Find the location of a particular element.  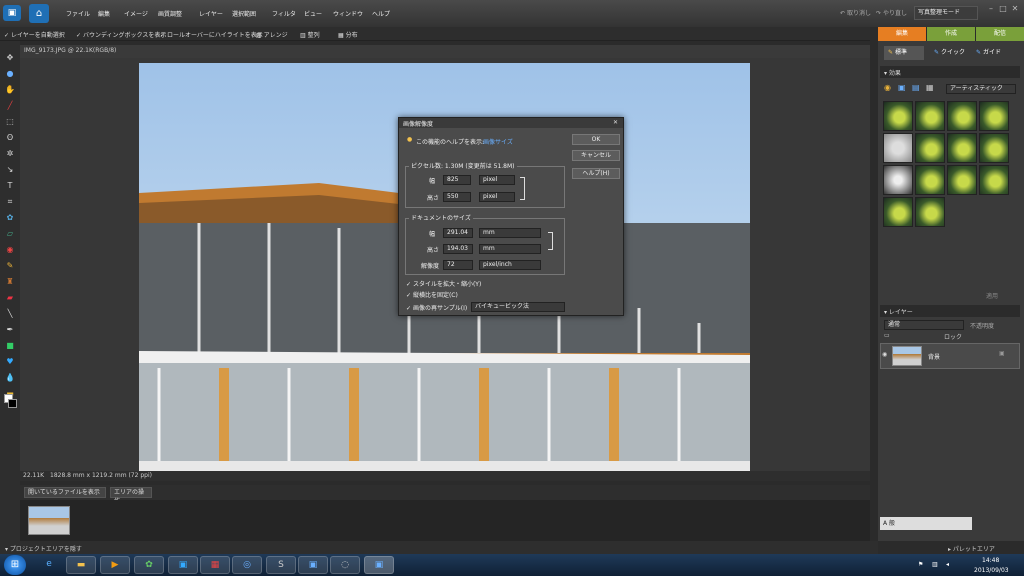

resolution-unit-select: pixel/inch is located at coordinates (510, 265).